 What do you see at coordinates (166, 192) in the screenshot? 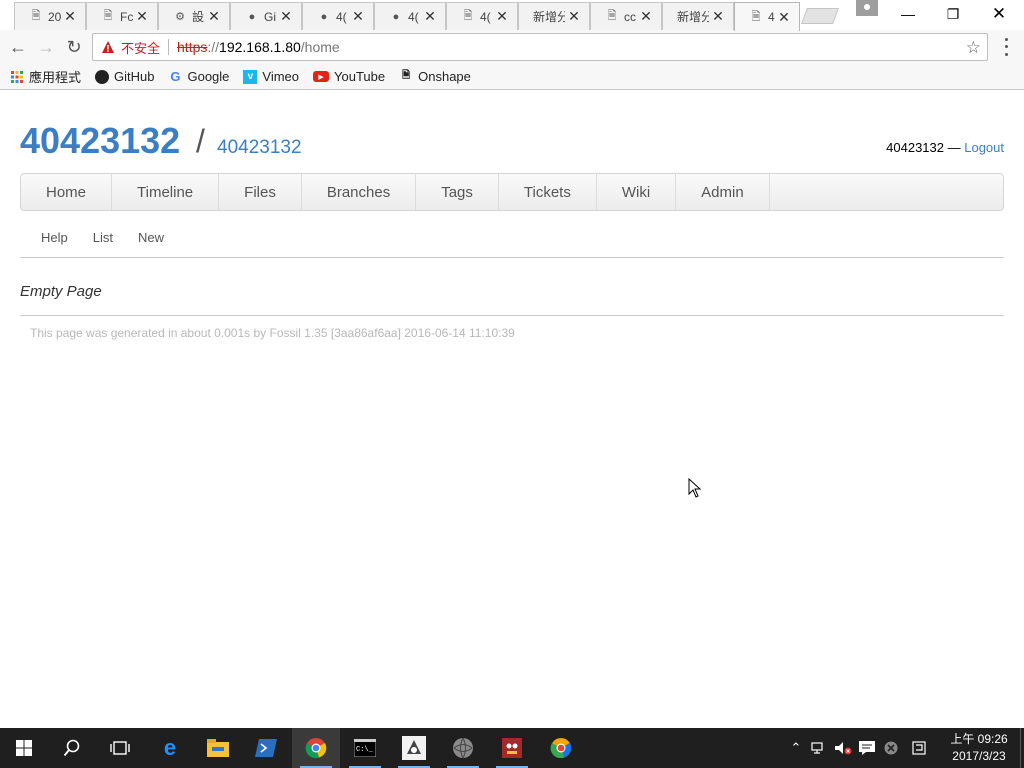
I see `menu-timeline: Timeline` at bounding box center [166, 192].